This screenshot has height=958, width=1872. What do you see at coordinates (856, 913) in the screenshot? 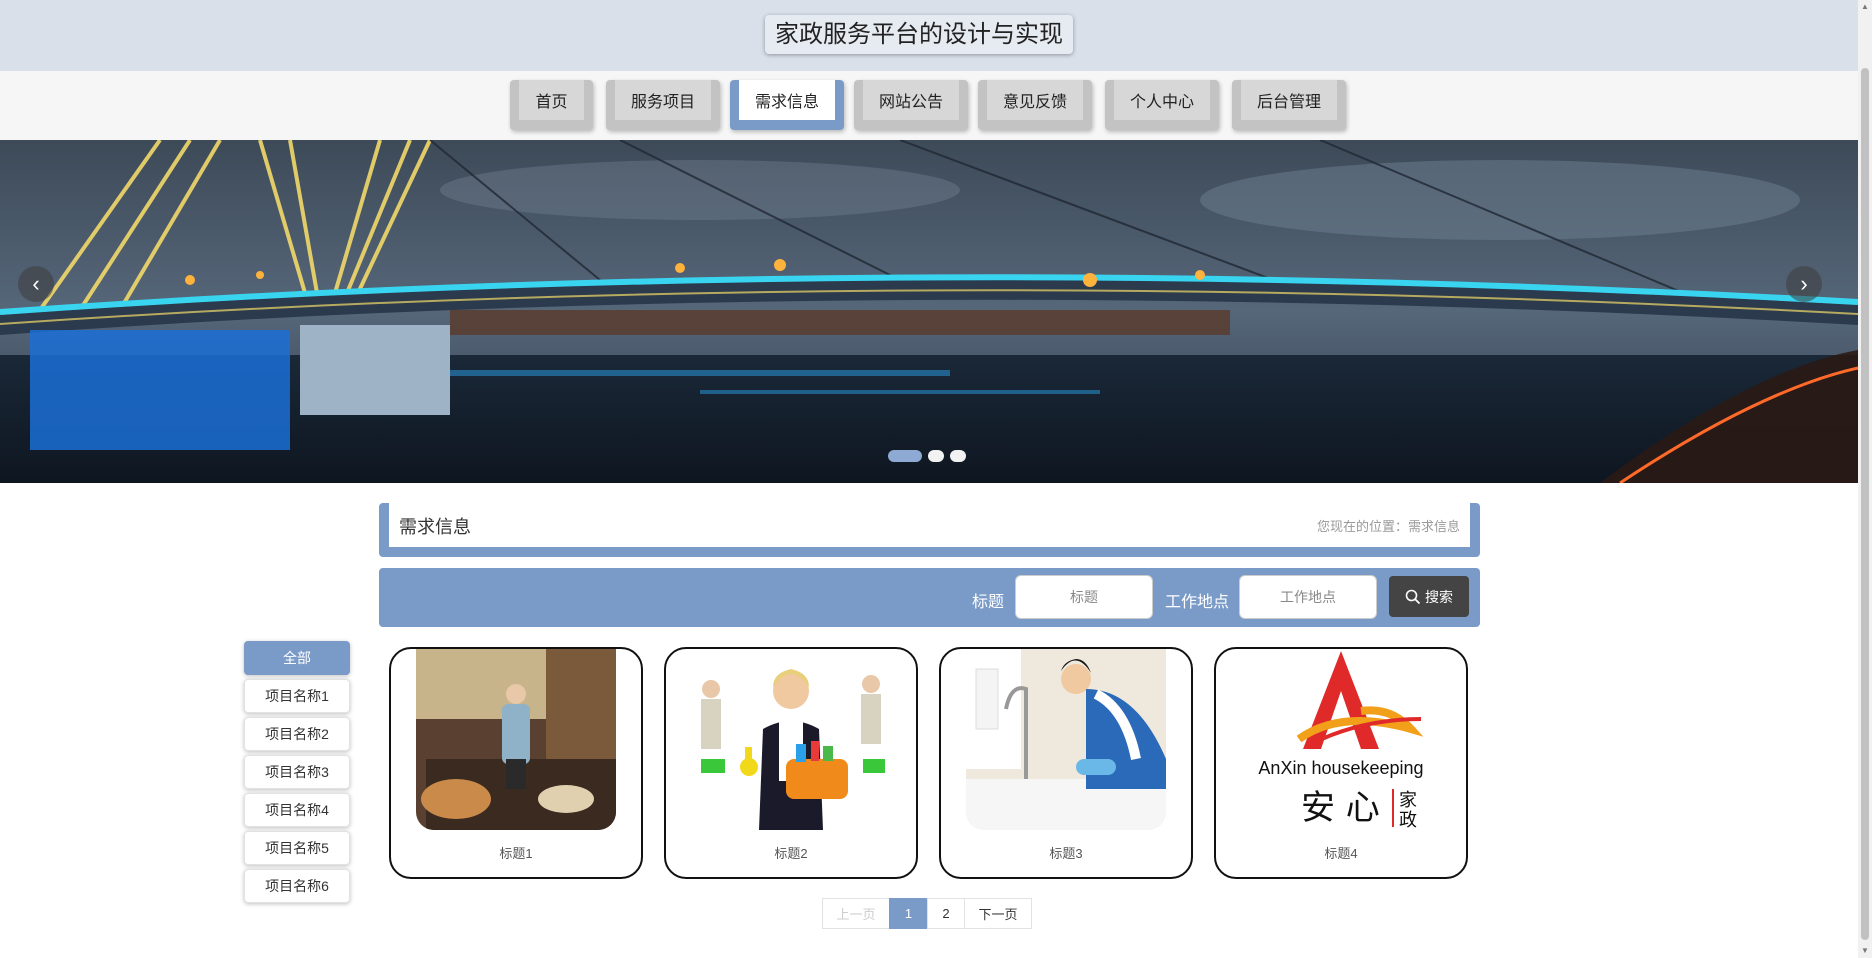
I see `prev-page-button: 上一页` at bounding box center [856, 913].